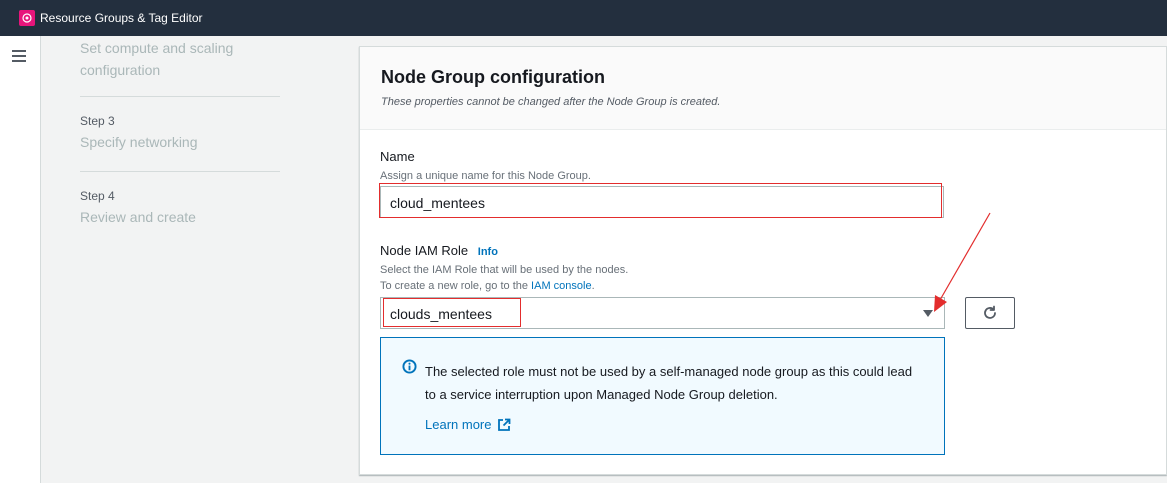  I want to click on iam-role-select: clouds_mentees, so click(662, 313).